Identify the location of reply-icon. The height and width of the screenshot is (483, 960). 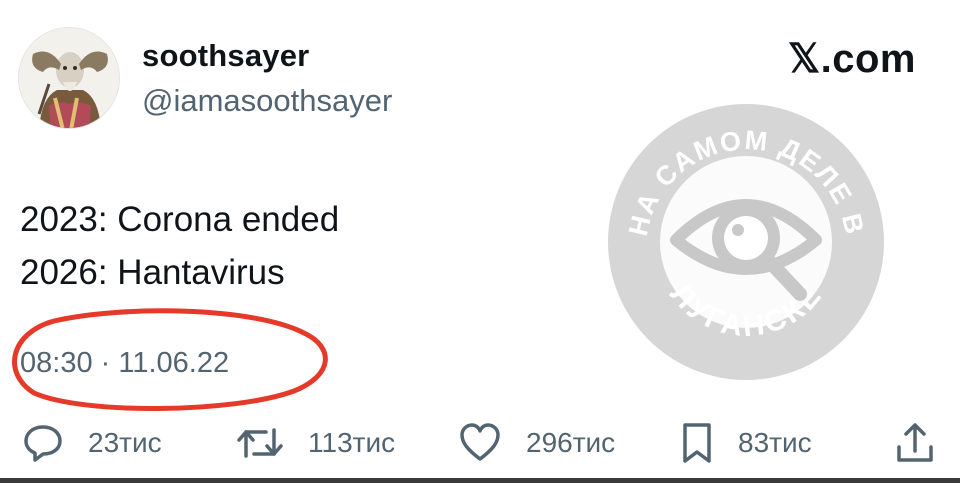
(43, 443).